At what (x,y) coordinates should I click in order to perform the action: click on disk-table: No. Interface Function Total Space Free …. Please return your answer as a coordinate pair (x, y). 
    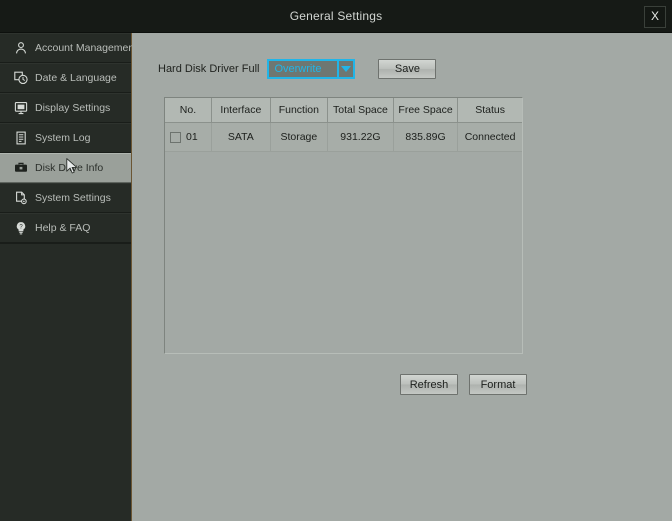
    Looking at the image, I should click on (343, 125).